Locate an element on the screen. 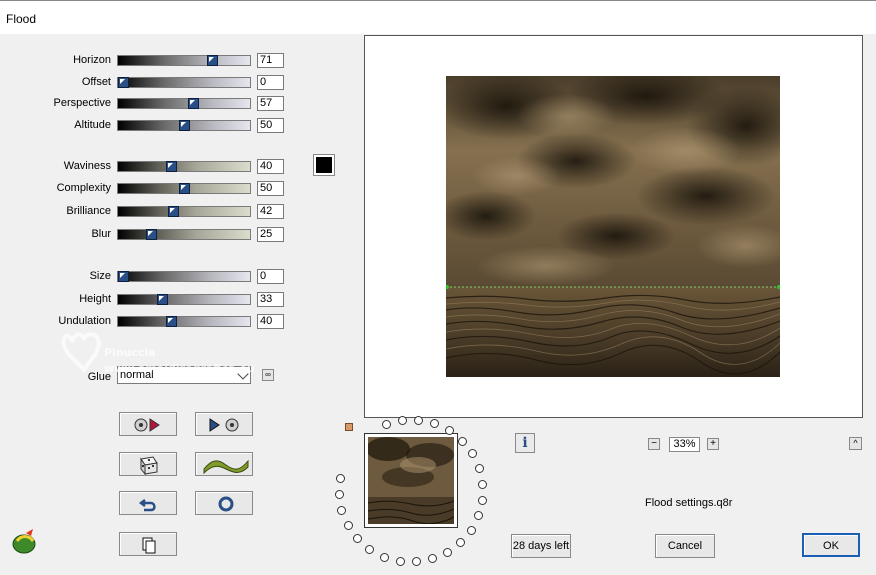 The image size is (876, 575). size-label: Size is located at coordinates (100, 276).